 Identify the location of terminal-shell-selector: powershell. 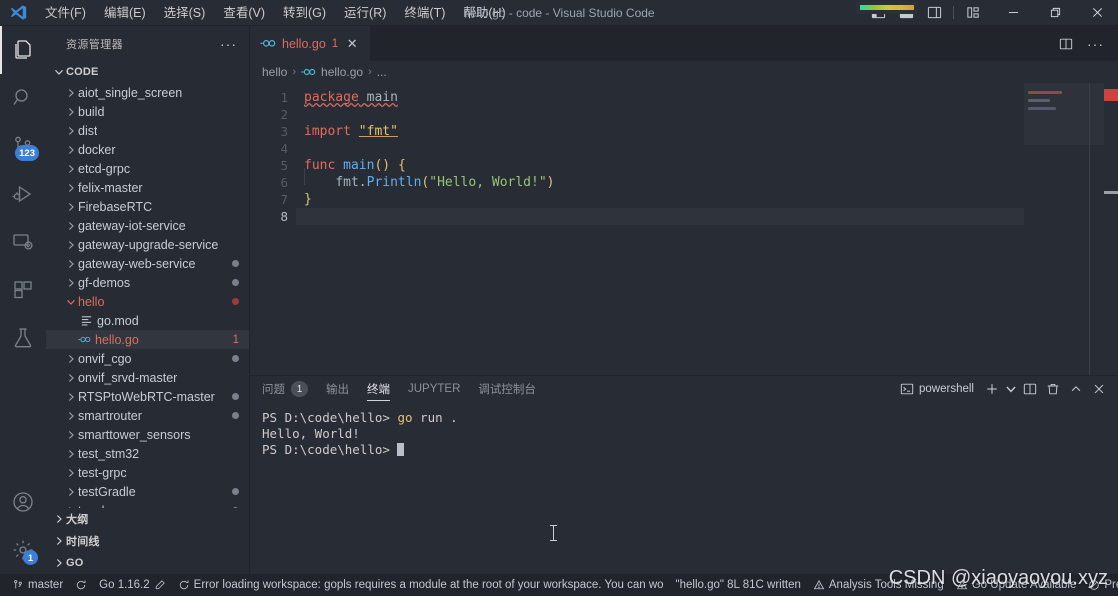
(937, 389).